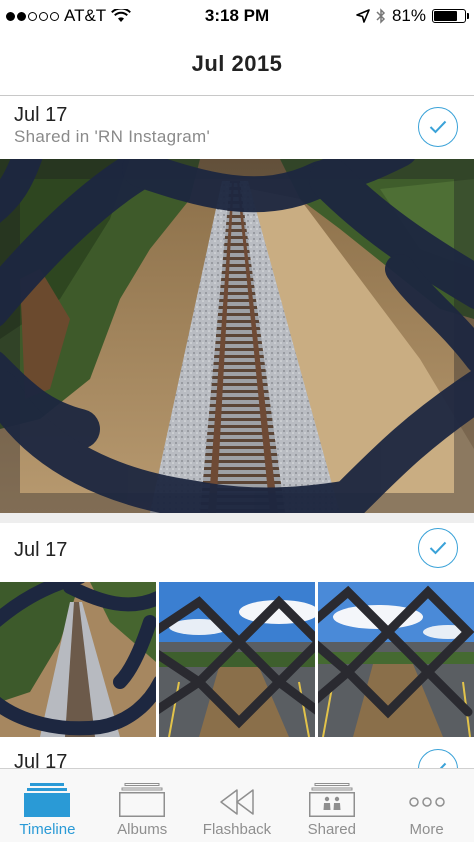 This screenshot has height=842, width=474. I want to click on carrier-label: AT&T, so click(85, 15).